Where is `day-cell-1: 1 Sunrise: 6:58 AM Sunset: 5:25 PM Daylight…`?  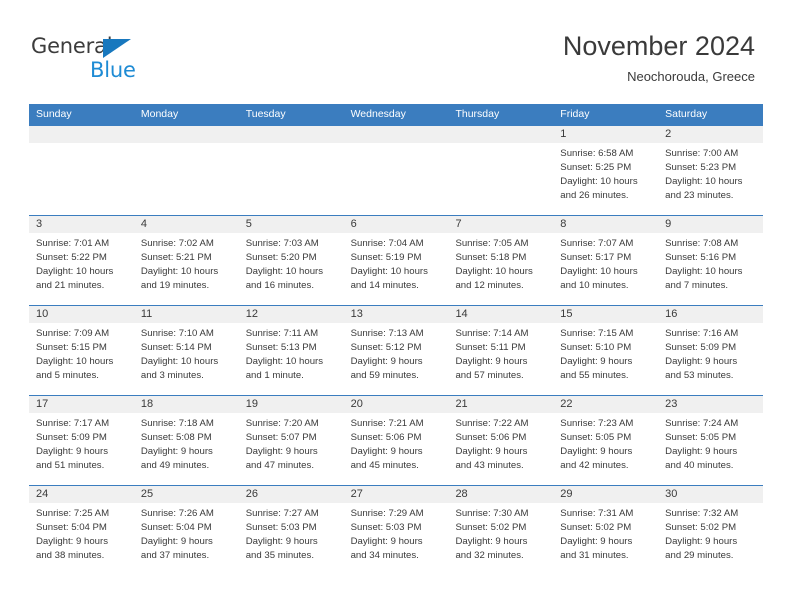 day-cell-1: 1 Sunrise: 6:58 AM Sunset: 5:25 PM Daylight… is located at coordinates (606, 170).